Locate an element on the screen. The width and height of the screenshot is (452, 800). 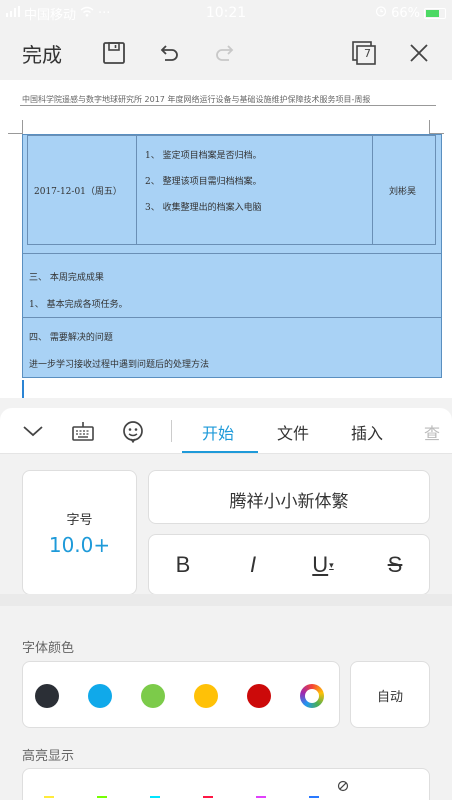
highlight-swatch-magenta is located at coordinates (261, 797).